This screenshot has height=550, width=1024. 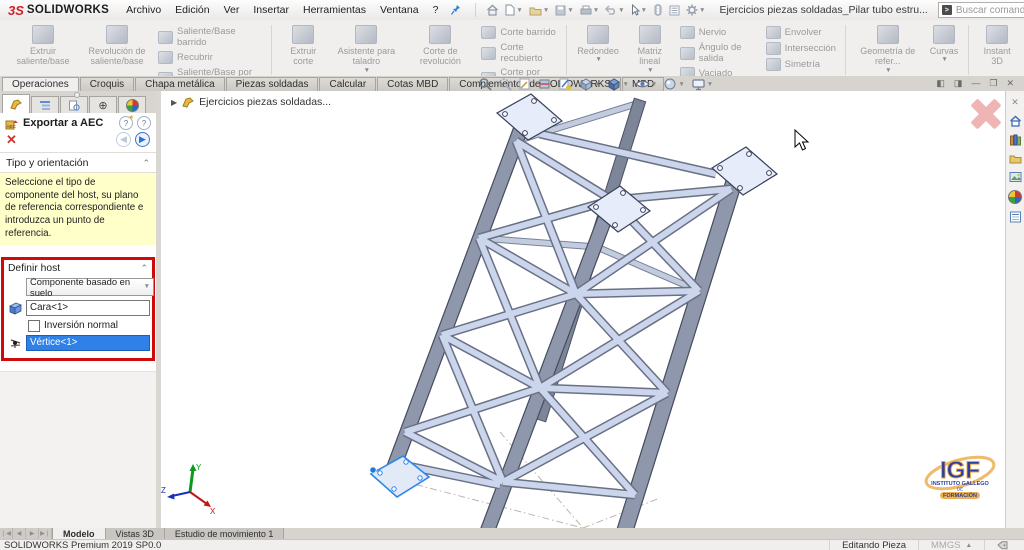 I want to click on doc-tab-estudio-movimiento: Estudio de movimiento 1, so click(x=224, y=533).